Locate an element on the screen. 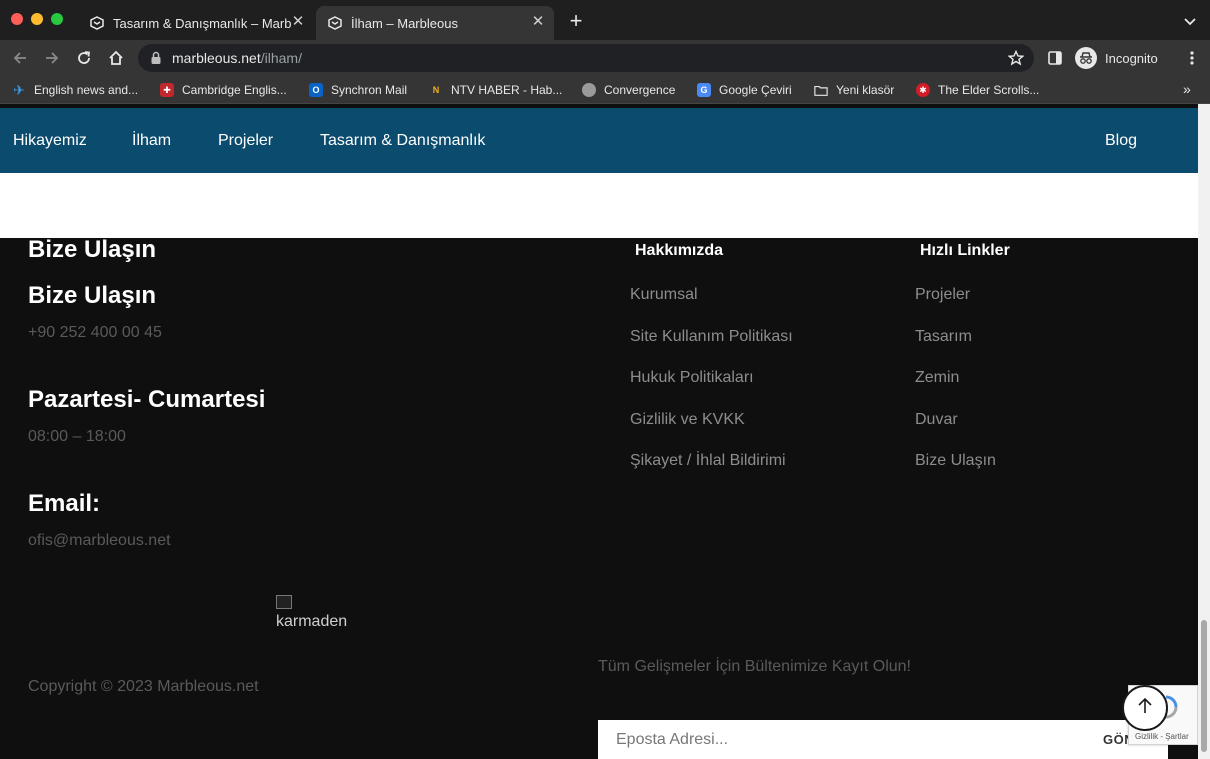 The image size is (1210, 759). nav-link-ilham: İlham is located at coordinates (151, 141).